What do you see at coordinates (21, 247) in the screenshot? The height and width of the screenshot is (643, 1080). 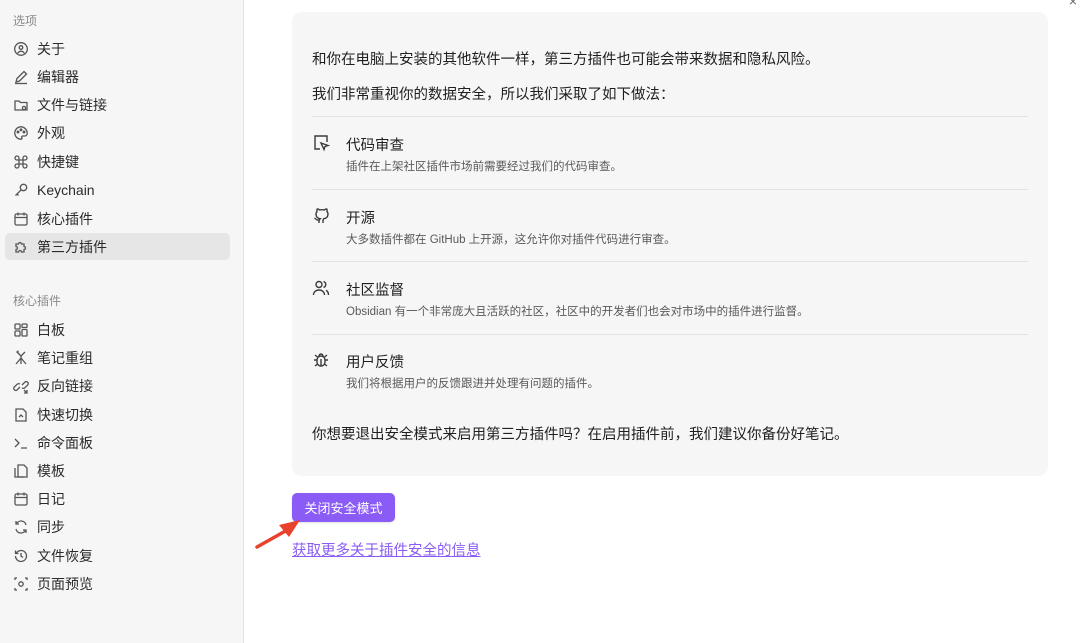 I see `puzzle-icon` at bounding box center [21, 247].